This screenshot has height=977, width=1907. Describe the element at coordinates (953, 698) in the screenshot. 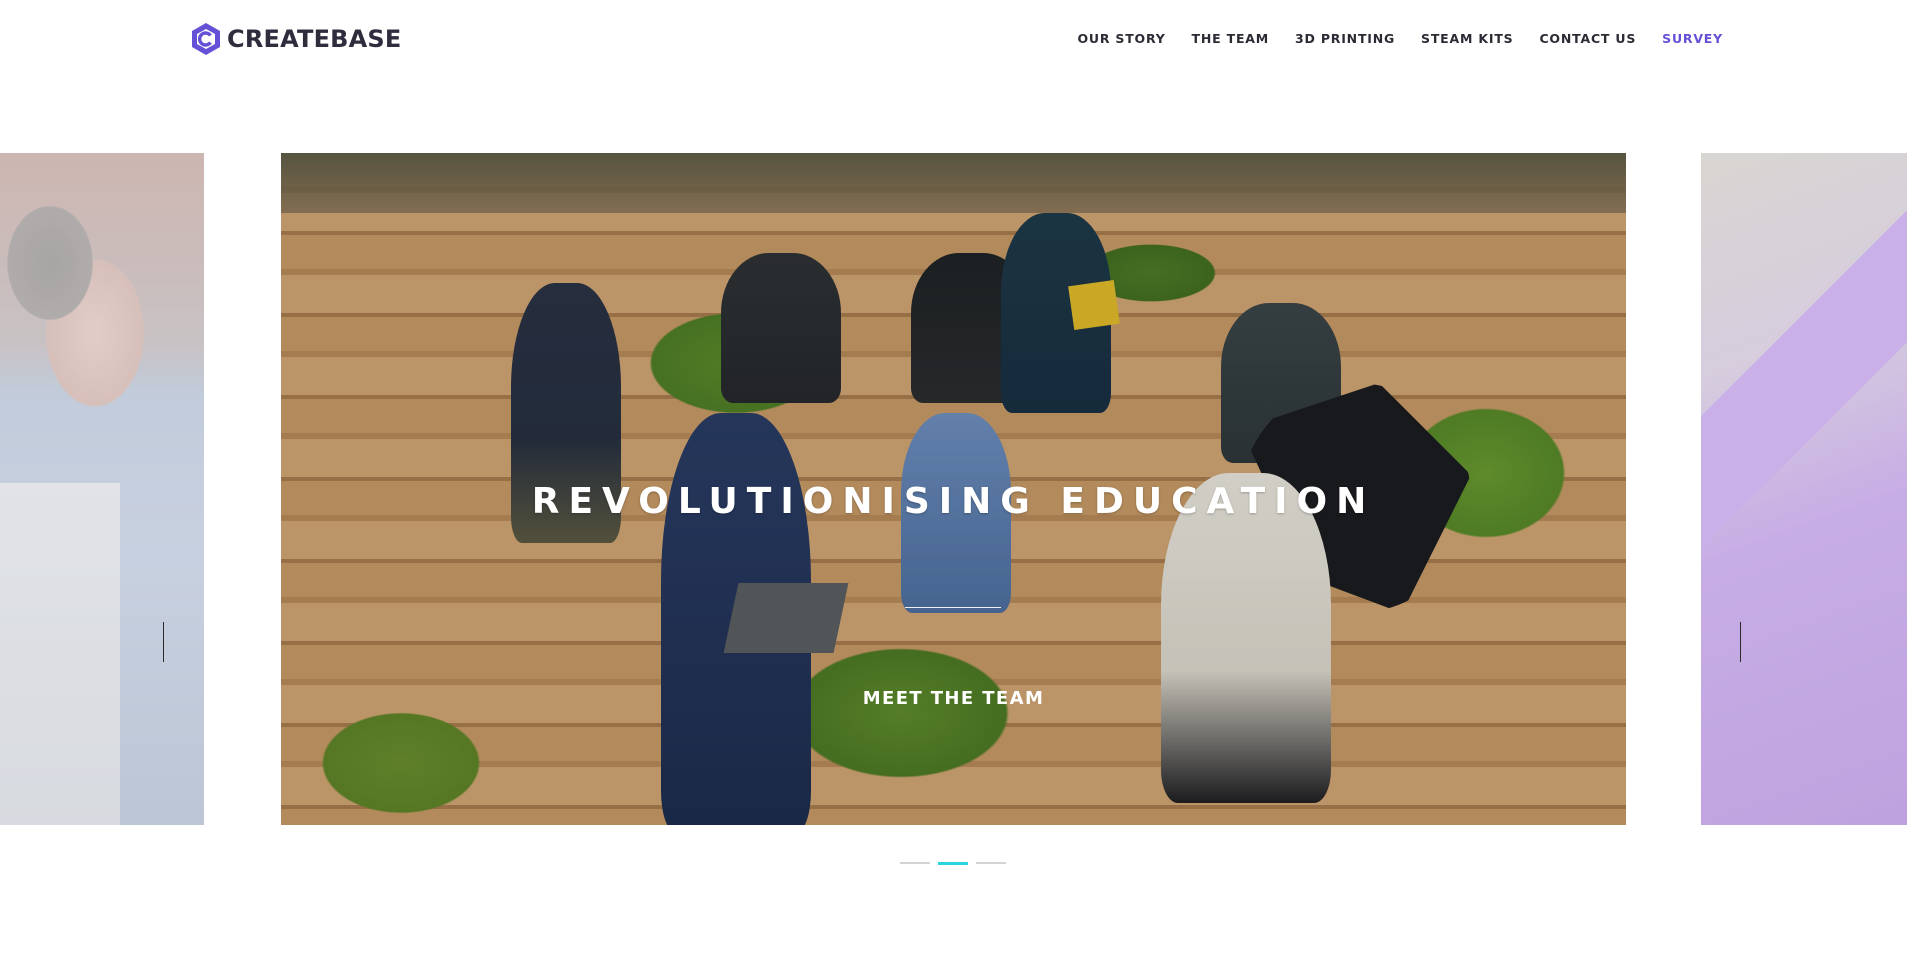

I see `meet-the-team-link: MEET THE TEAM` at that location.